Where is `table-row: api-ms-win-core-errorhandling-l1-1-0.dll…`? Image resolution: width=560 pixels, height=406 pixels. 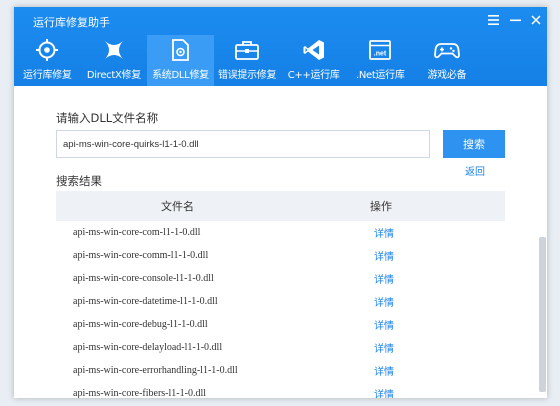
table-row: api-ms-win-core-errorhandling-l1-1-0.dll… is located at coordinates (280, 370).